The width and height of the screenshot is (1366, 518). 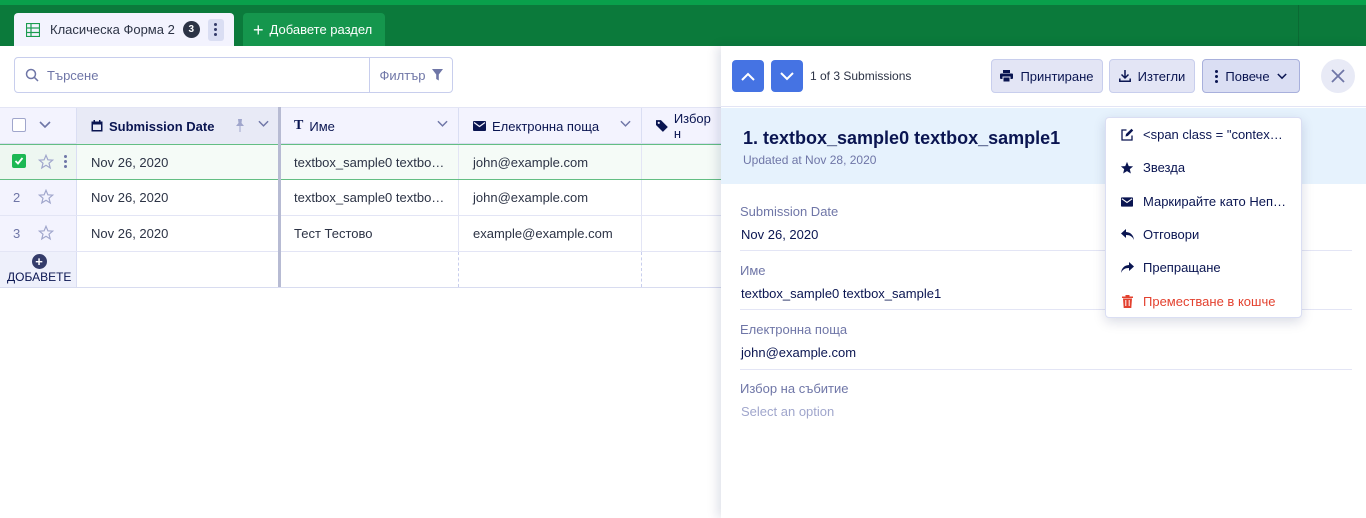 What do you see at coordinates (1046, 346) in the screenshot?
I see `field-email: Електронна поща john@example.com` at bounding box center [1046, 346].